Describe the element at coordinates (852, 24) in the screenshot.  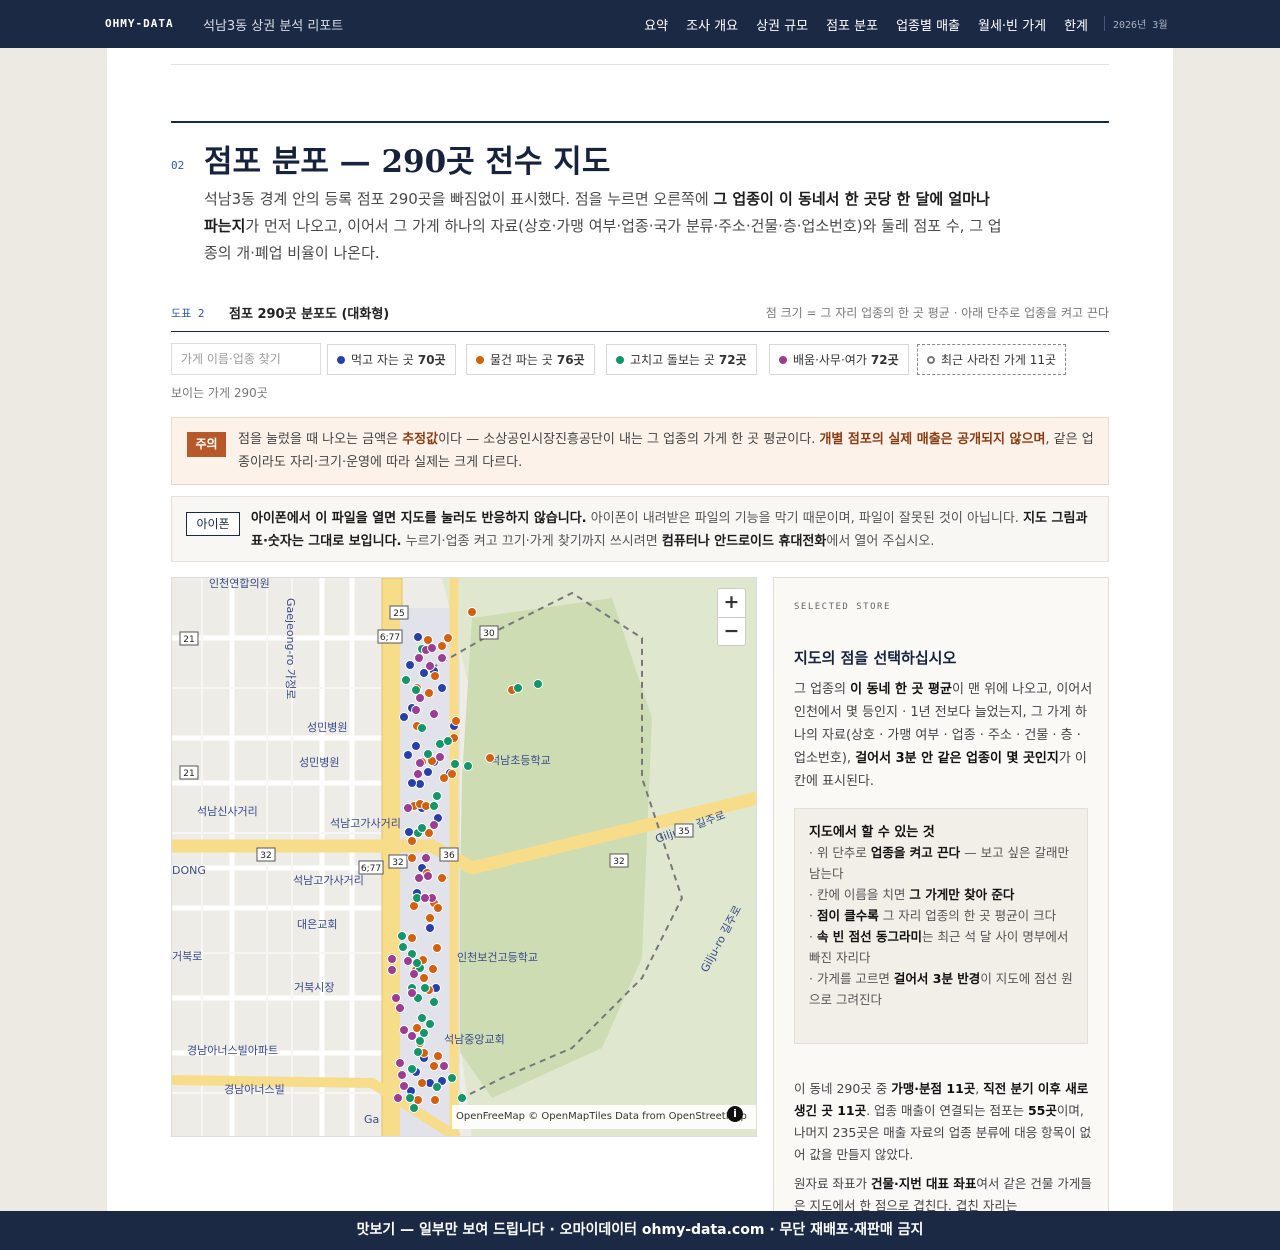
I see `nav-item-distribution: 점포 분포` at that location.